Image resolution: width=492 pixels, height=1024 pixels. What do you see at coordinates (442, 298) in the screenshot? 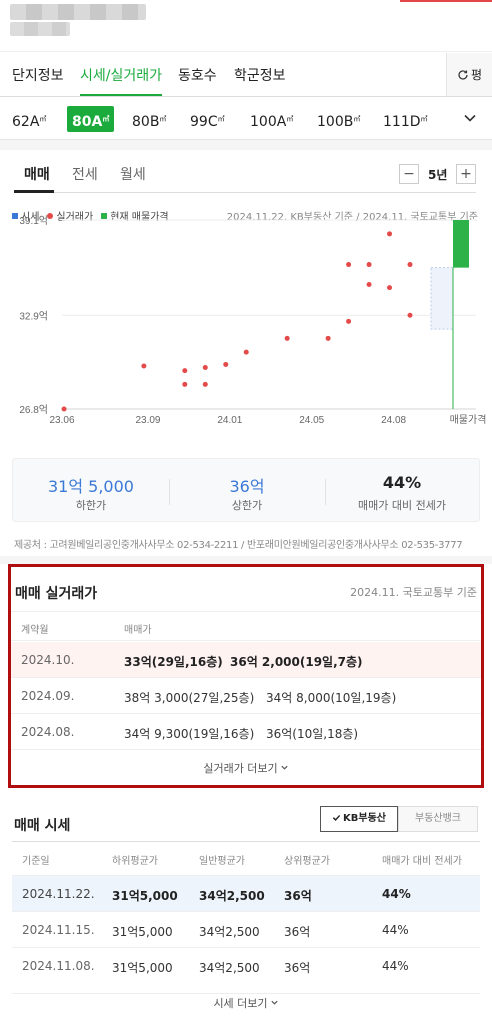
I see `kb-price-range-box` at bounding box center [442, 298].